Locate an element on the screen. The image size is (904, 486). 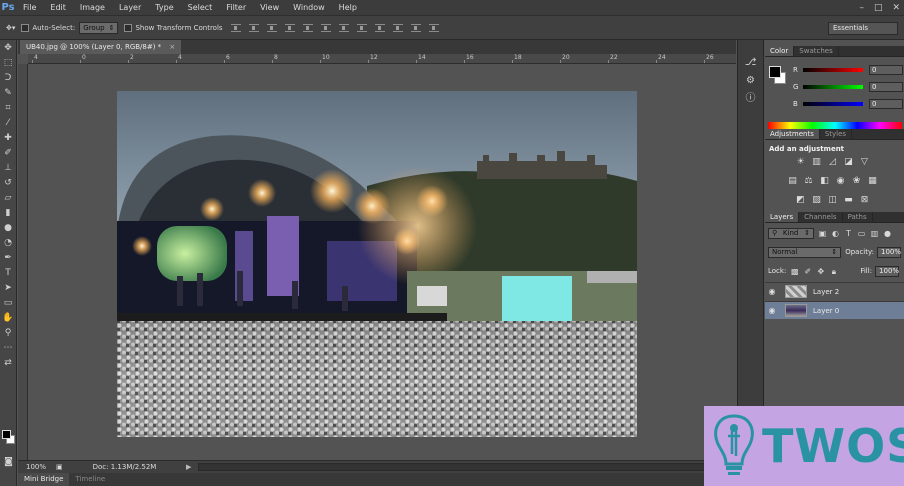
distribute-left-icon is located at coordinates (397, 27).